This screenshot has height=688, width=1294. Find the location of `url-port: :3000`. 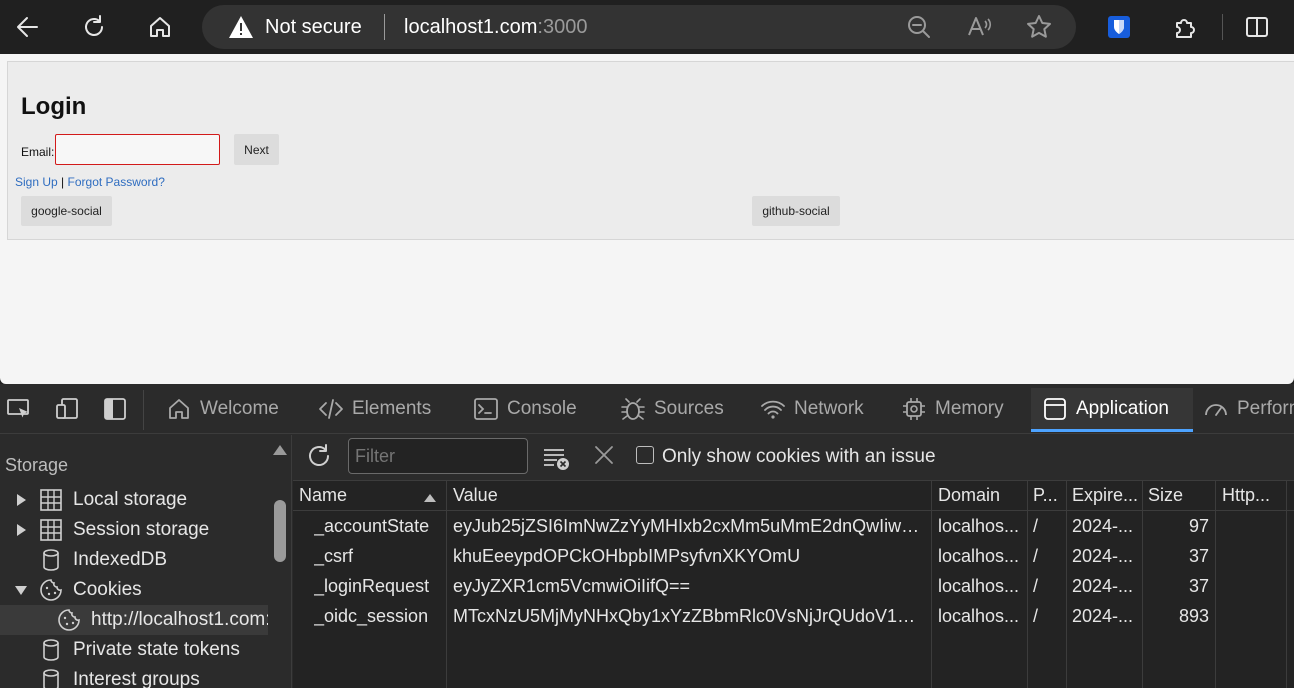

url-port: :3000 is located at coordinates (562, 27).